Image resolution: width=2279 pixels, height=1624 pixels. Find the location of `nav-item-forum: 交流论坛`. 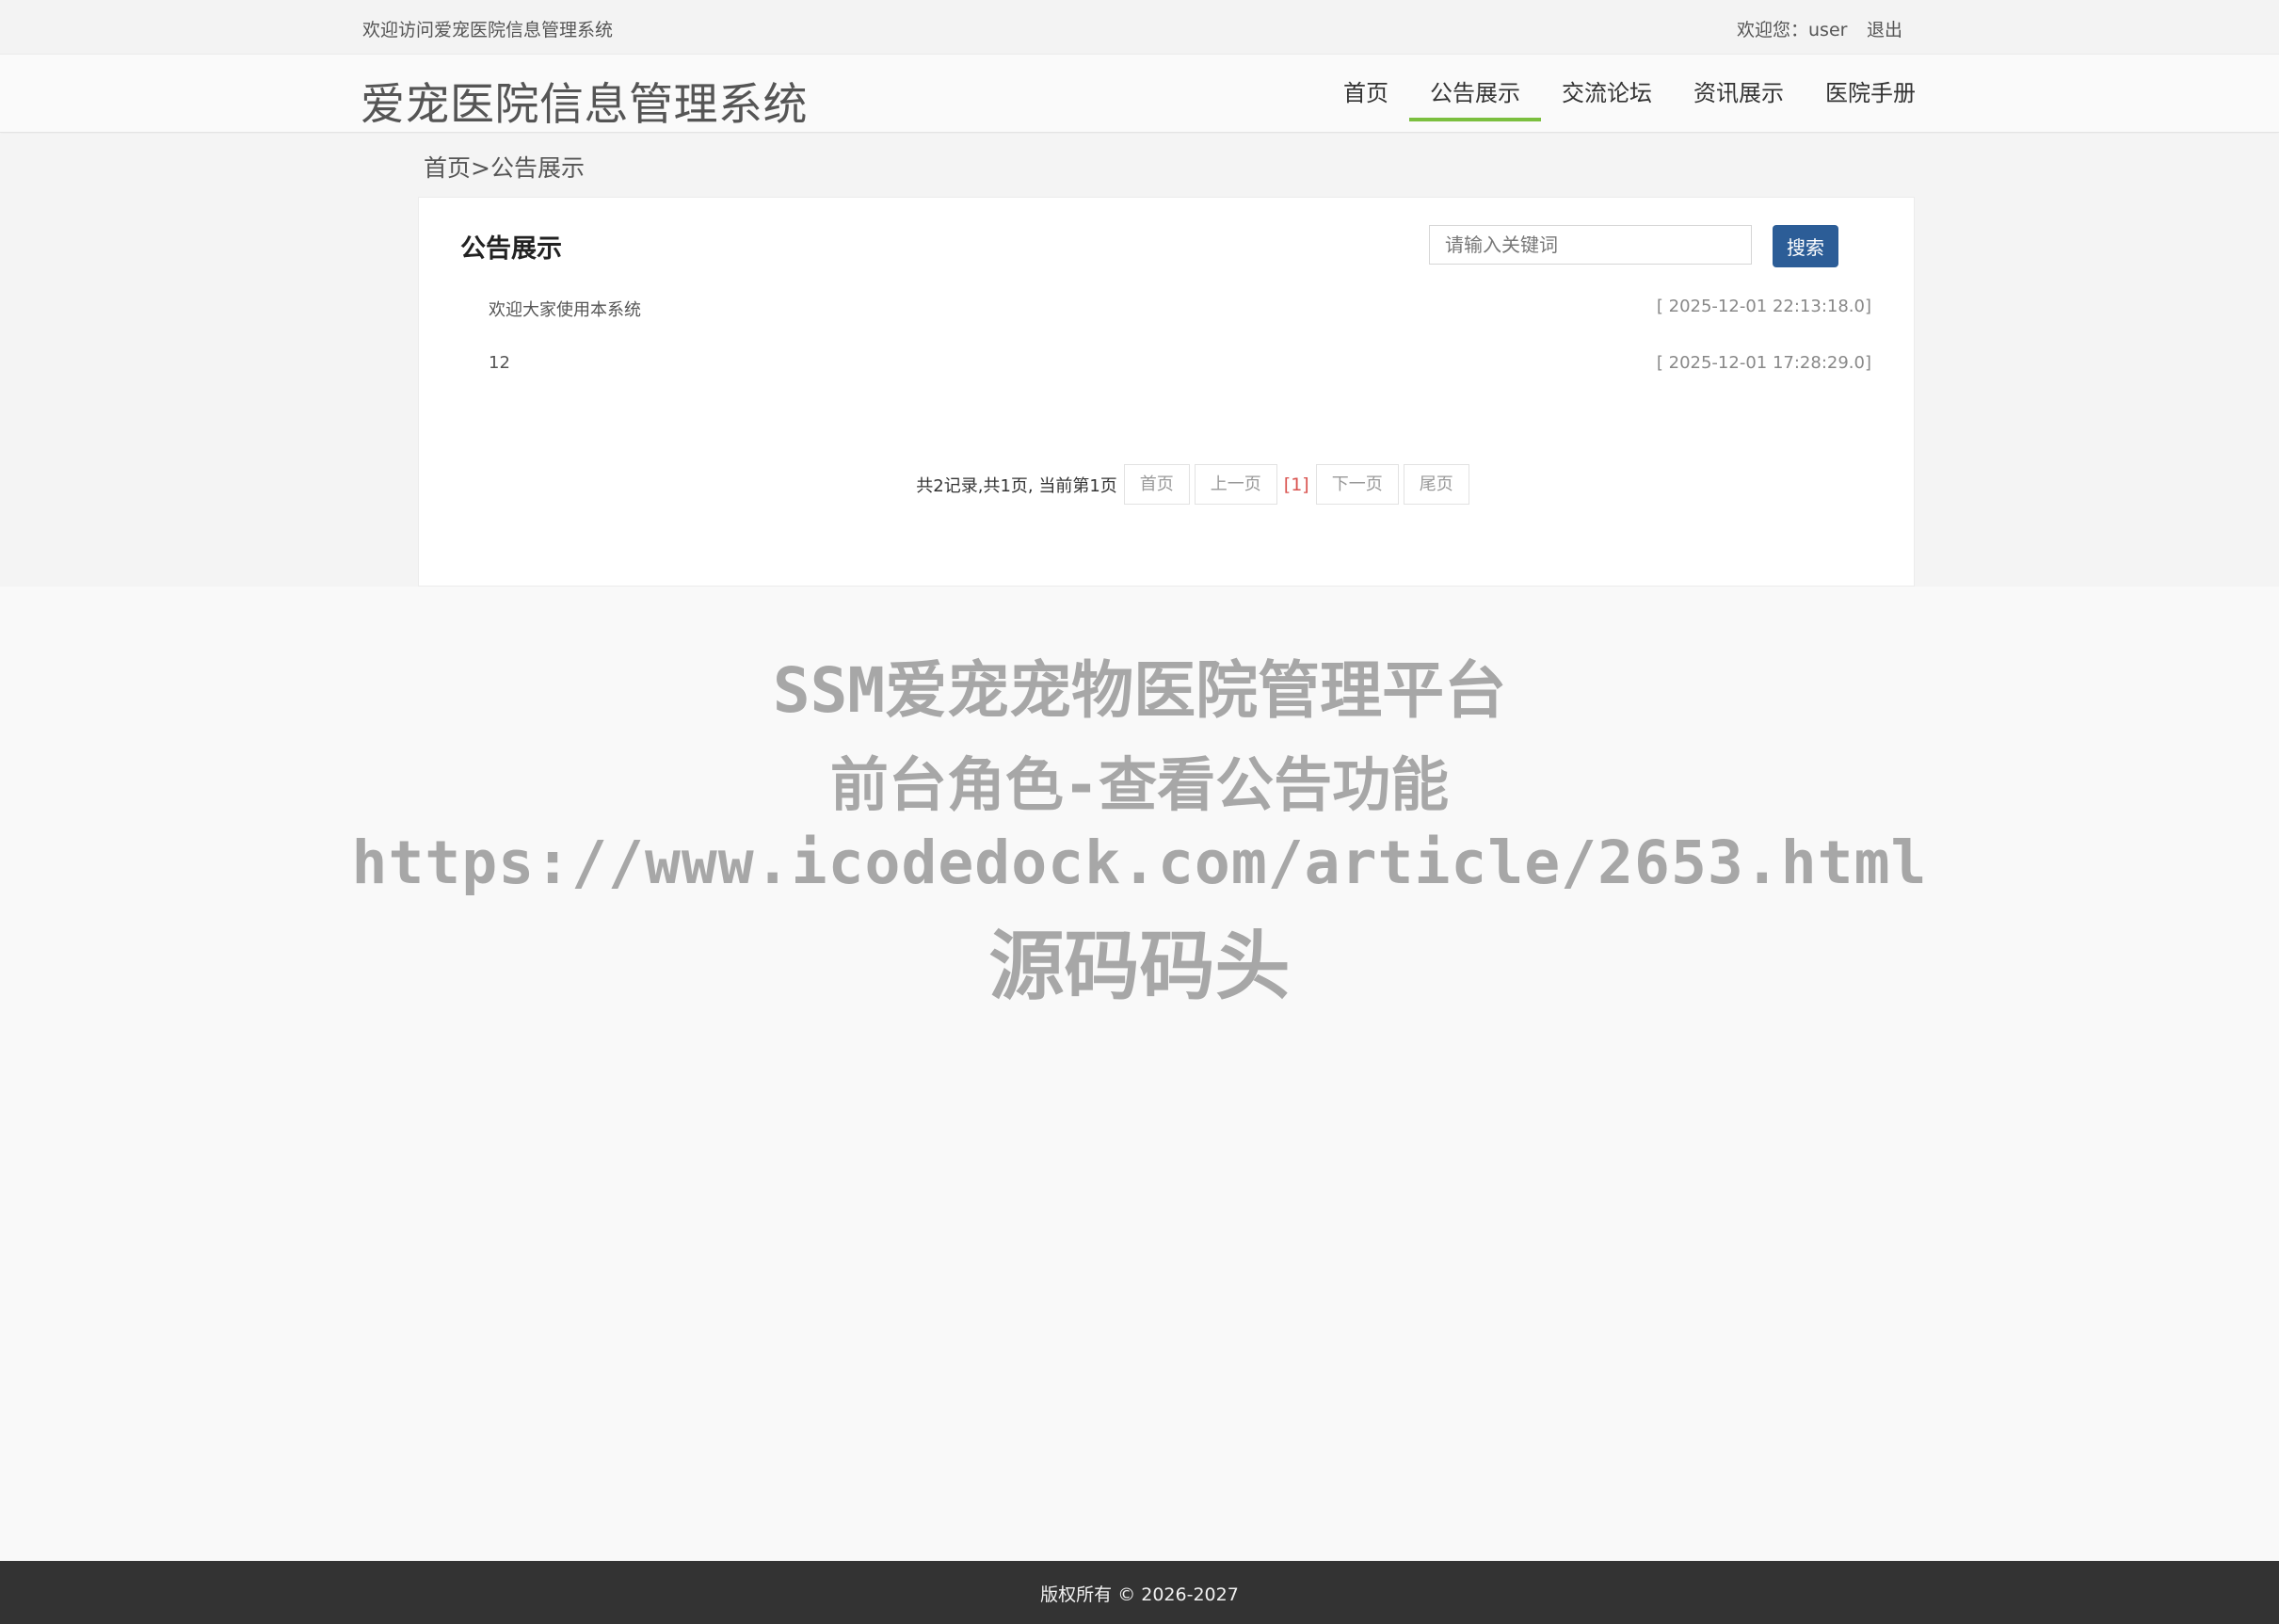

nav-item-forum: 交流论坛 is located at coordinates (1607, 94).